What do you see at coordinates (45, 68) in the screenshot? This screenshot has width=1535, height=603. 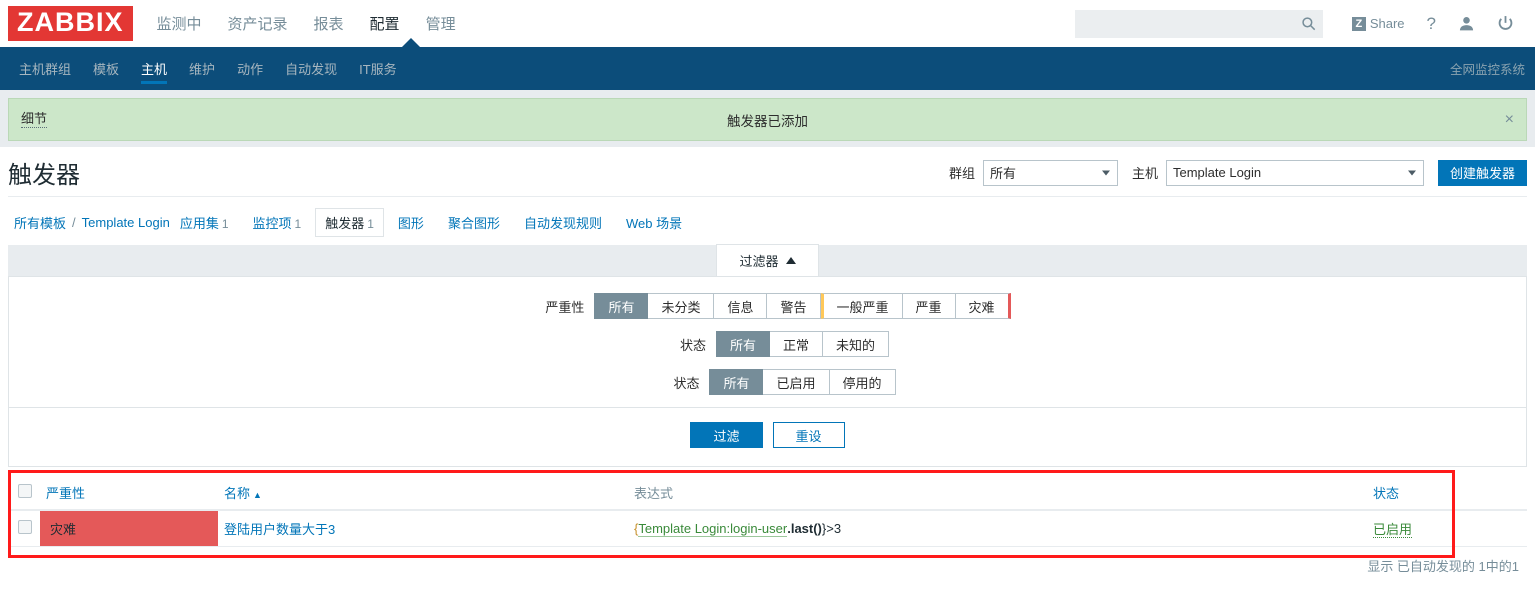 I see `sub-nav-item-host-groups: 主机群组` at bounding box center [45, 68].